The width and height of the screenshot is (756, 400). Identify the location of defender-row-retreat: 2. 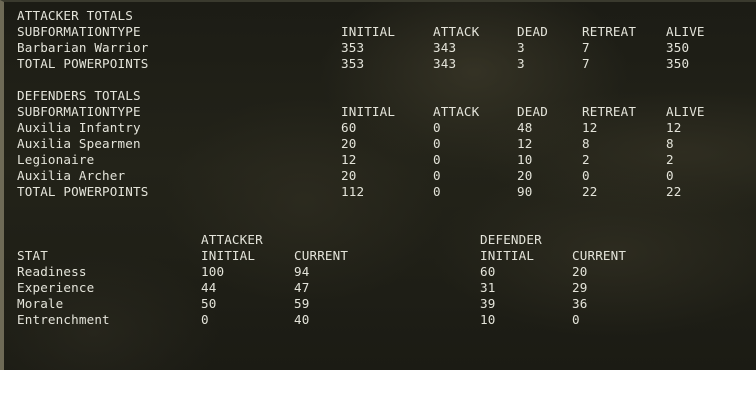
(586, 159).